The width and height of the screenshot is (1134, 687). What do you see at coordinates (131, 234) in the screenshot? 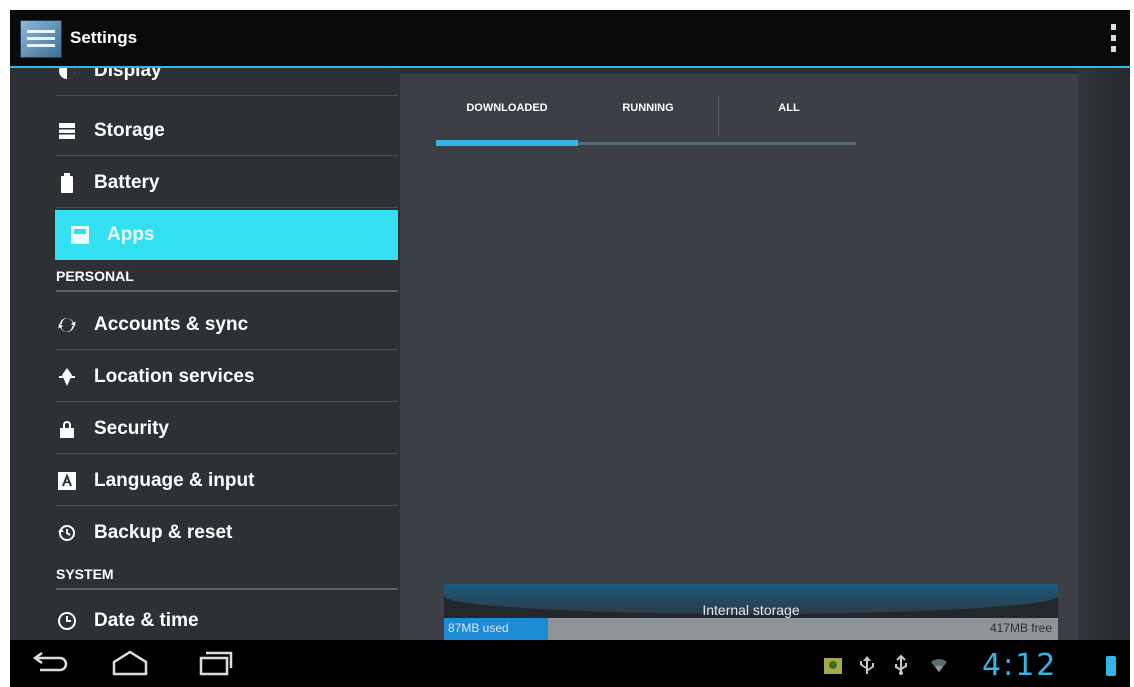
I see `settings-item-label: Apps` at bounding box center [131, 234].